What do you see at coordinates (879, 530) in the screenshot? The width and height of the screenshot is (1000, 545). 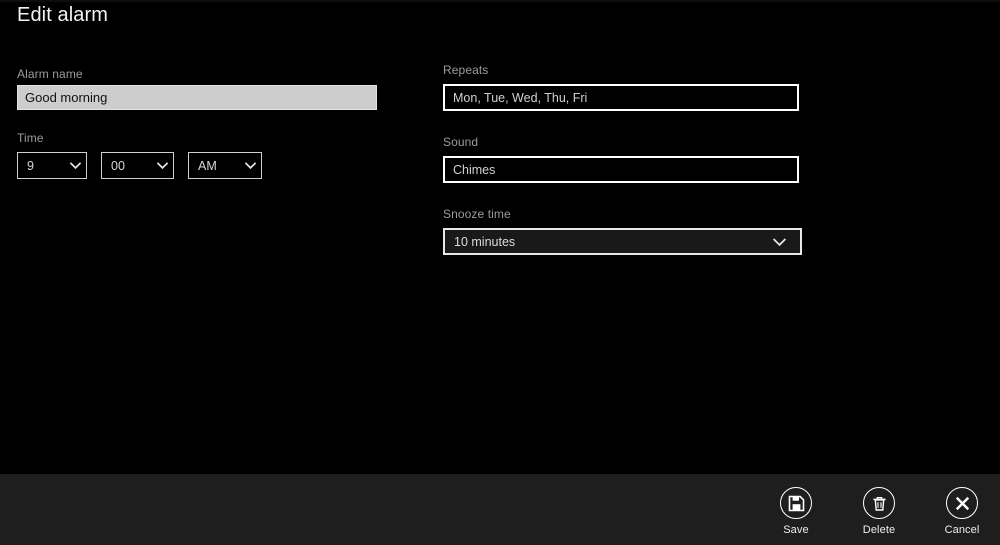 I see `delete-button-label: Delete` at bounding box center [879, 530].